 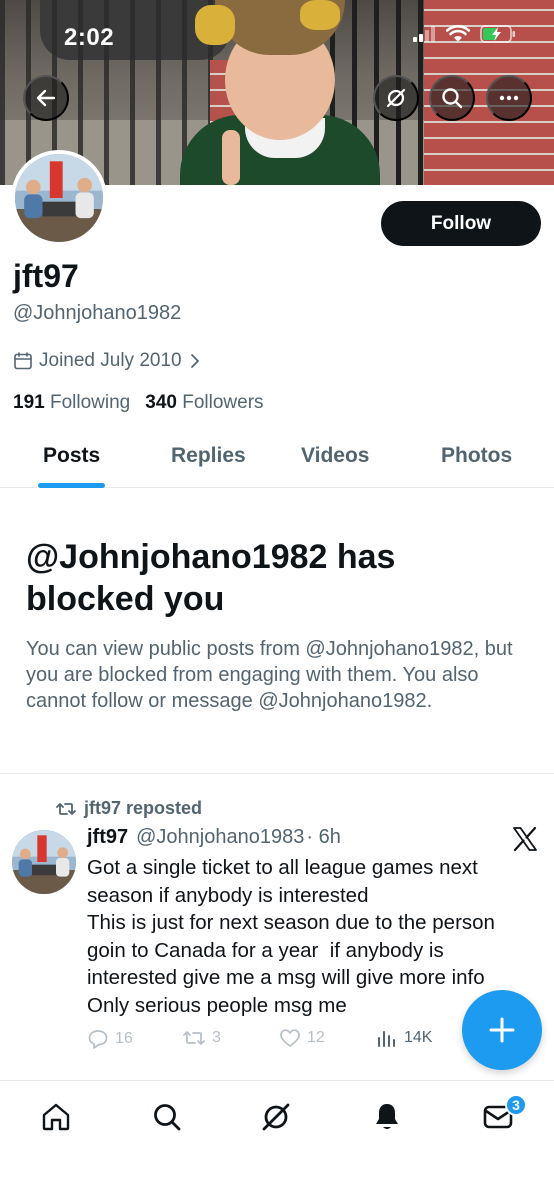 What do you see at coordinates (208, 456) in the screenshot?
I see `tab-replies: Replies` at bounding box center [208, 456].